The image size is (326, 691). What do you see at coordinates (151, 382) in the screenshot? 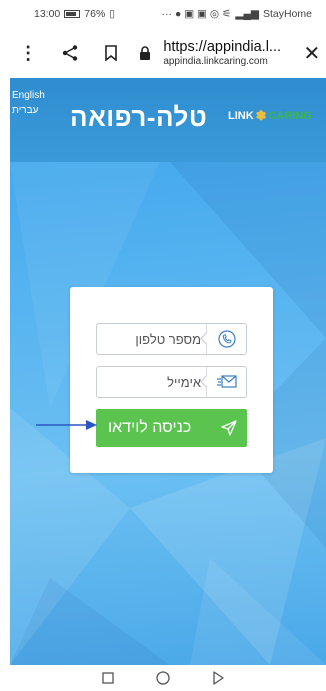
I see `email-input` at bounding box center [151, 382].